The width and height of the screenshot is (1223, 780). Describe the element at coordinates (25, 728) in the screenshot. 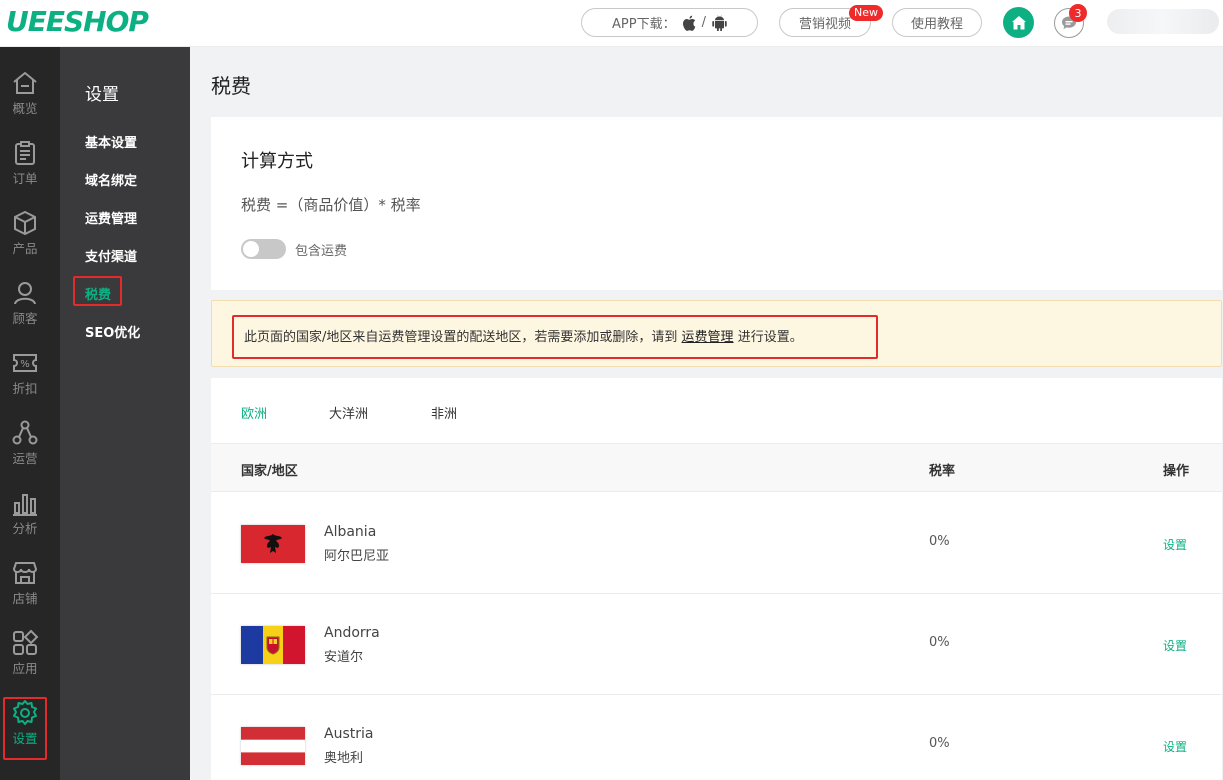

I see `highlight-box-settings` at that location.